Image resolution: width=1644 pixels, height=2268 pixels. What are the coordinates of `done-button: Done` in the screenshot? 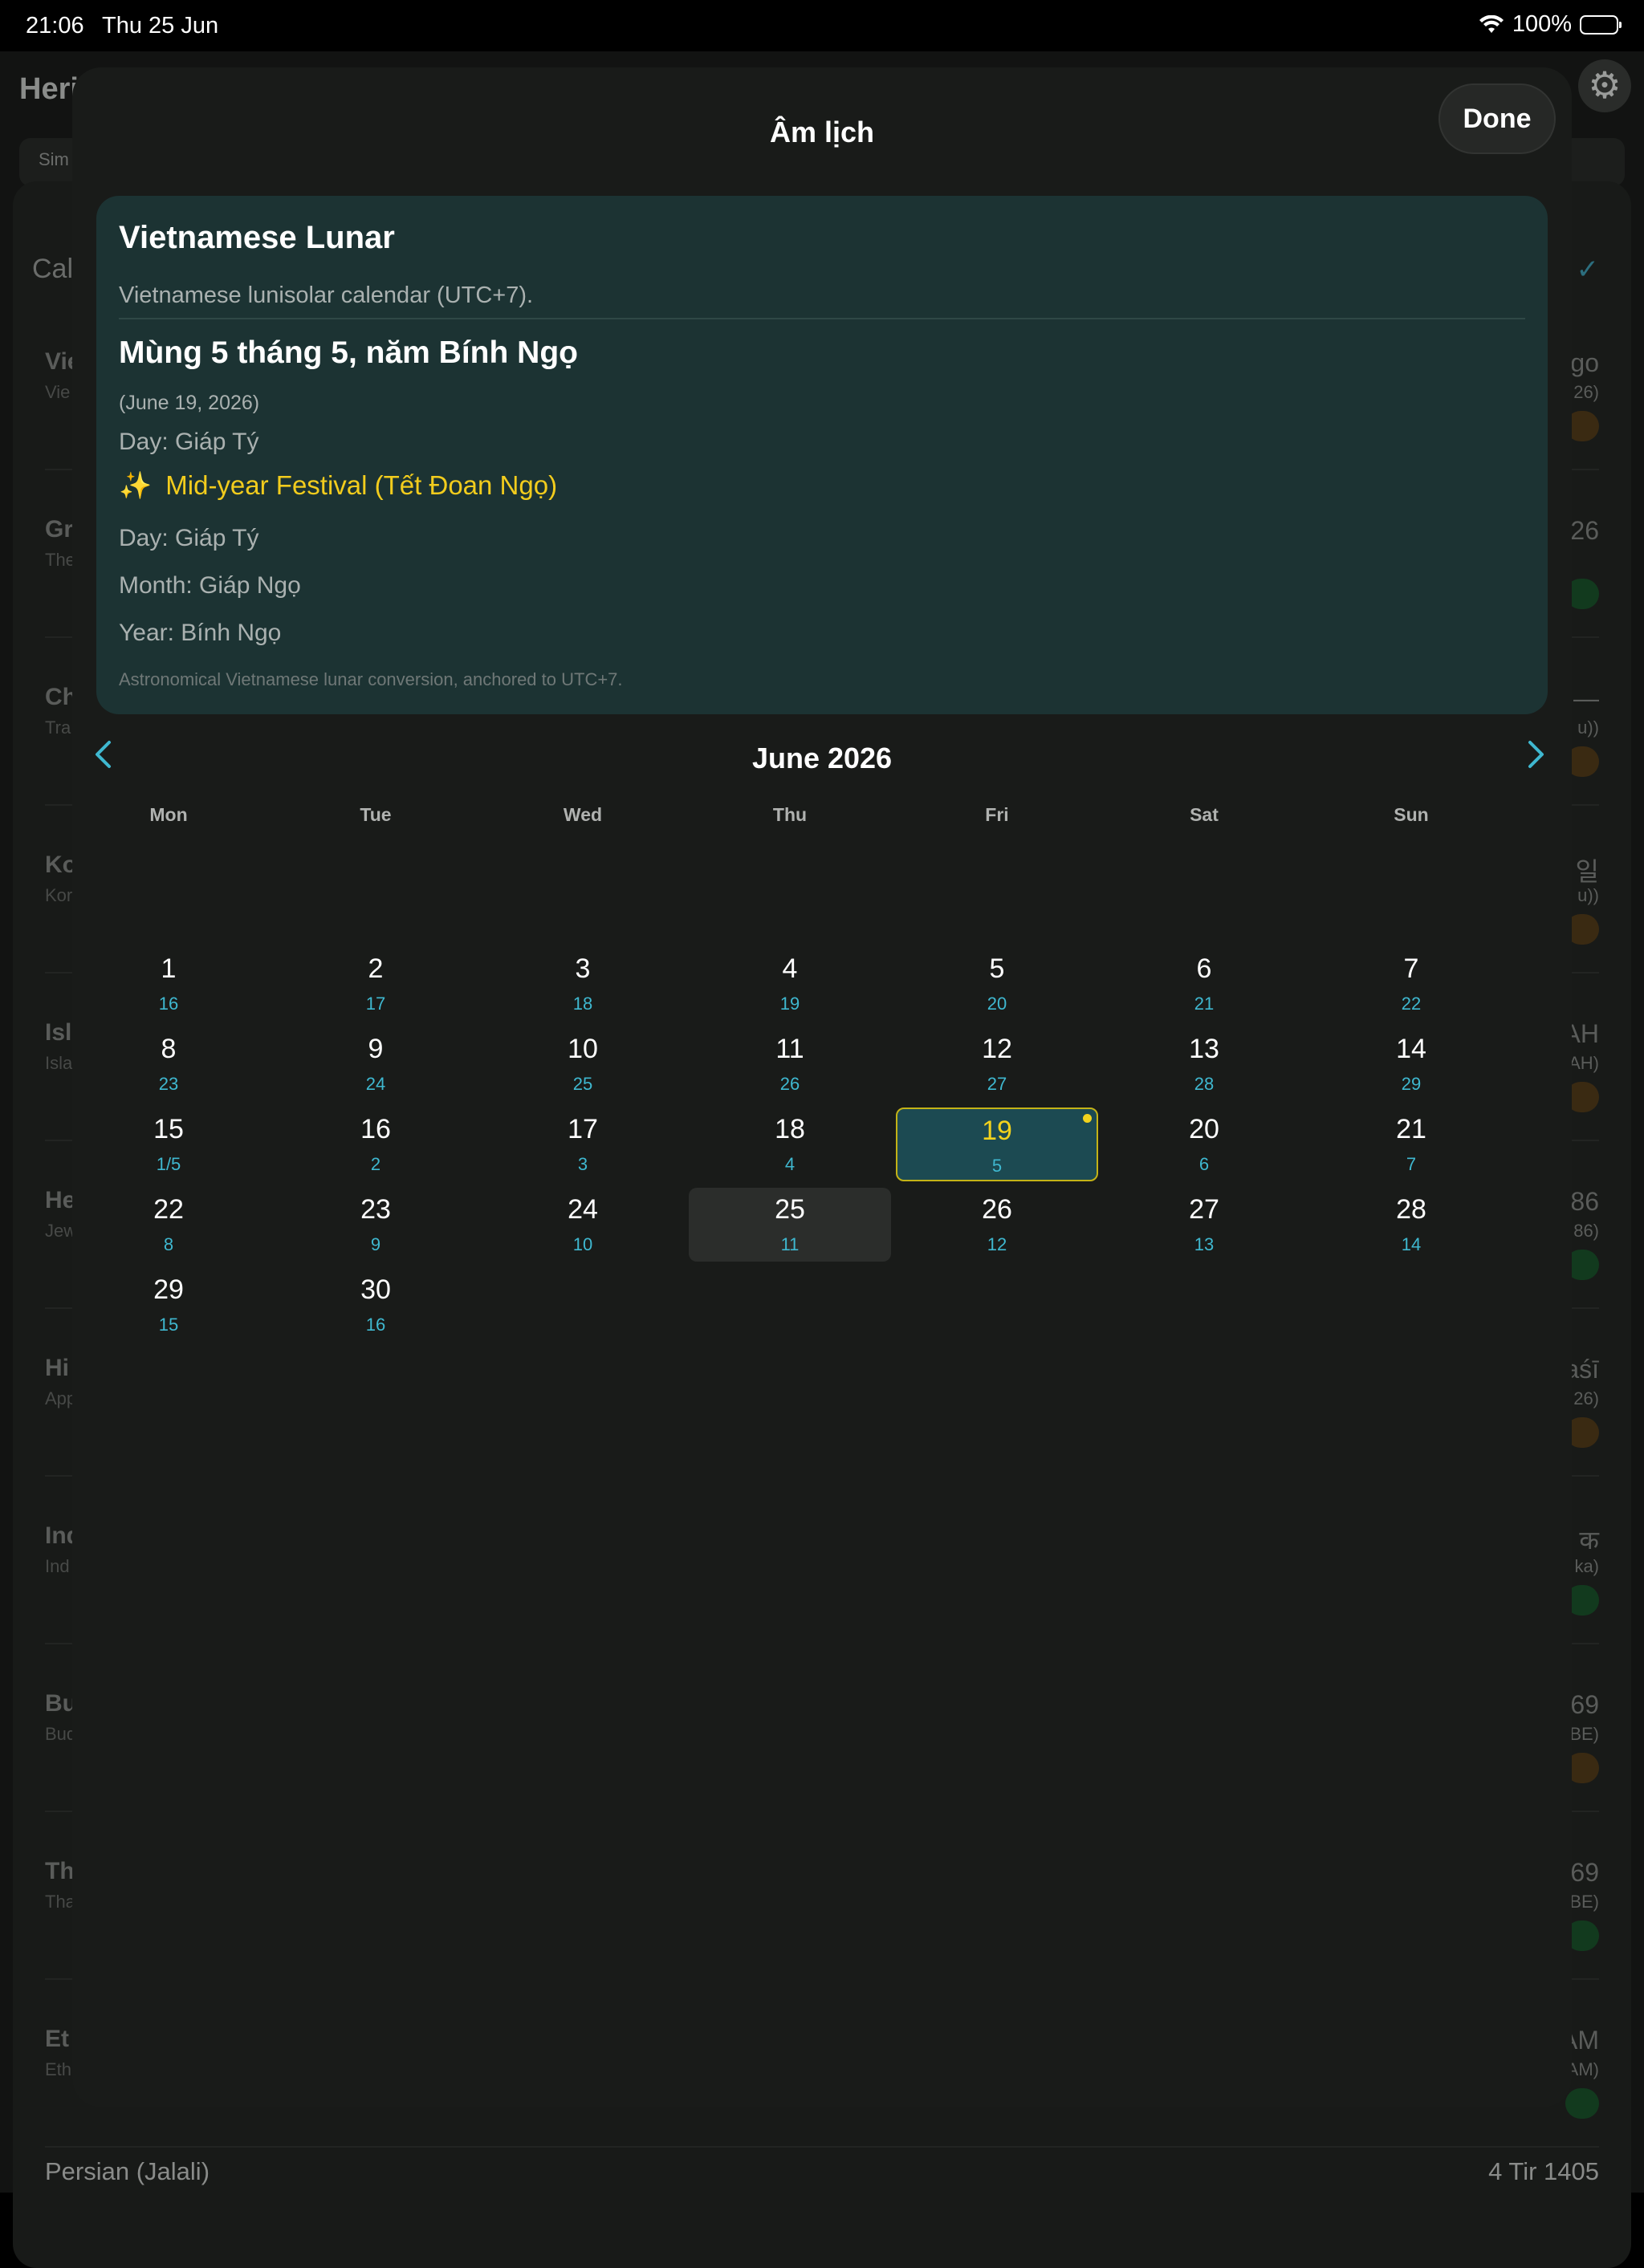 It's located at (1497, 118).